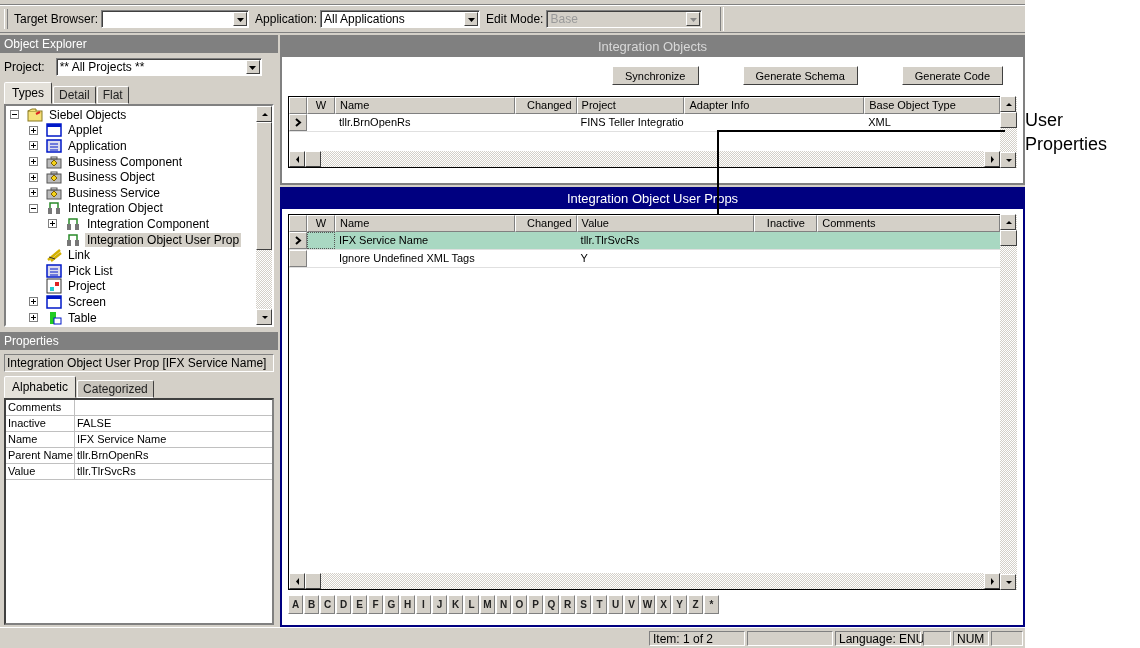 Image resolution: width=1140 pixels, height=648 pixels. Describe the element at coordinates (54, 130) in the screenshot. I see `window-icon` at that location.